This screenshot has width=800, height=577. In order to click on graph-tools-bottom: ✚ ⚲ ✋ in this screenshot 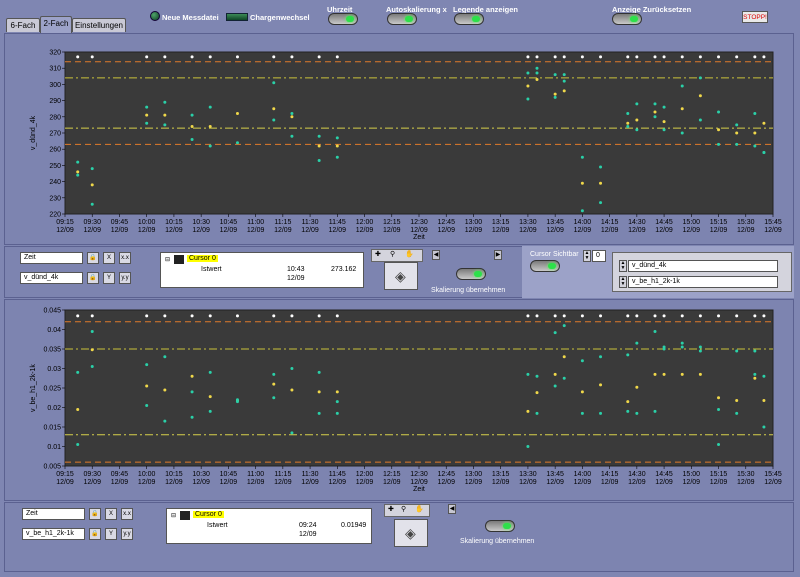, I will do `click(407, 510)`.